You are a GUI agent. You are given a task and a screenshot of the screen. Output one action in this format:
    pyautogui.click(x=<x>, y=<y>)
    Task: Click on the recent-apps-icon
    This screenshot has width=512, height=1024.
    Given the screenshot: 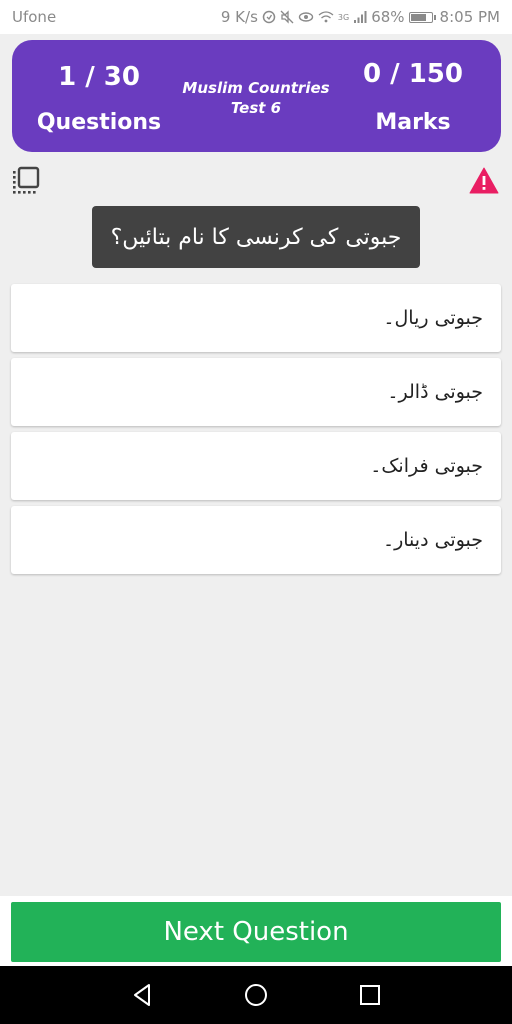 What is the action you would take?
    pyautogui.click(x=370, y=995)
    